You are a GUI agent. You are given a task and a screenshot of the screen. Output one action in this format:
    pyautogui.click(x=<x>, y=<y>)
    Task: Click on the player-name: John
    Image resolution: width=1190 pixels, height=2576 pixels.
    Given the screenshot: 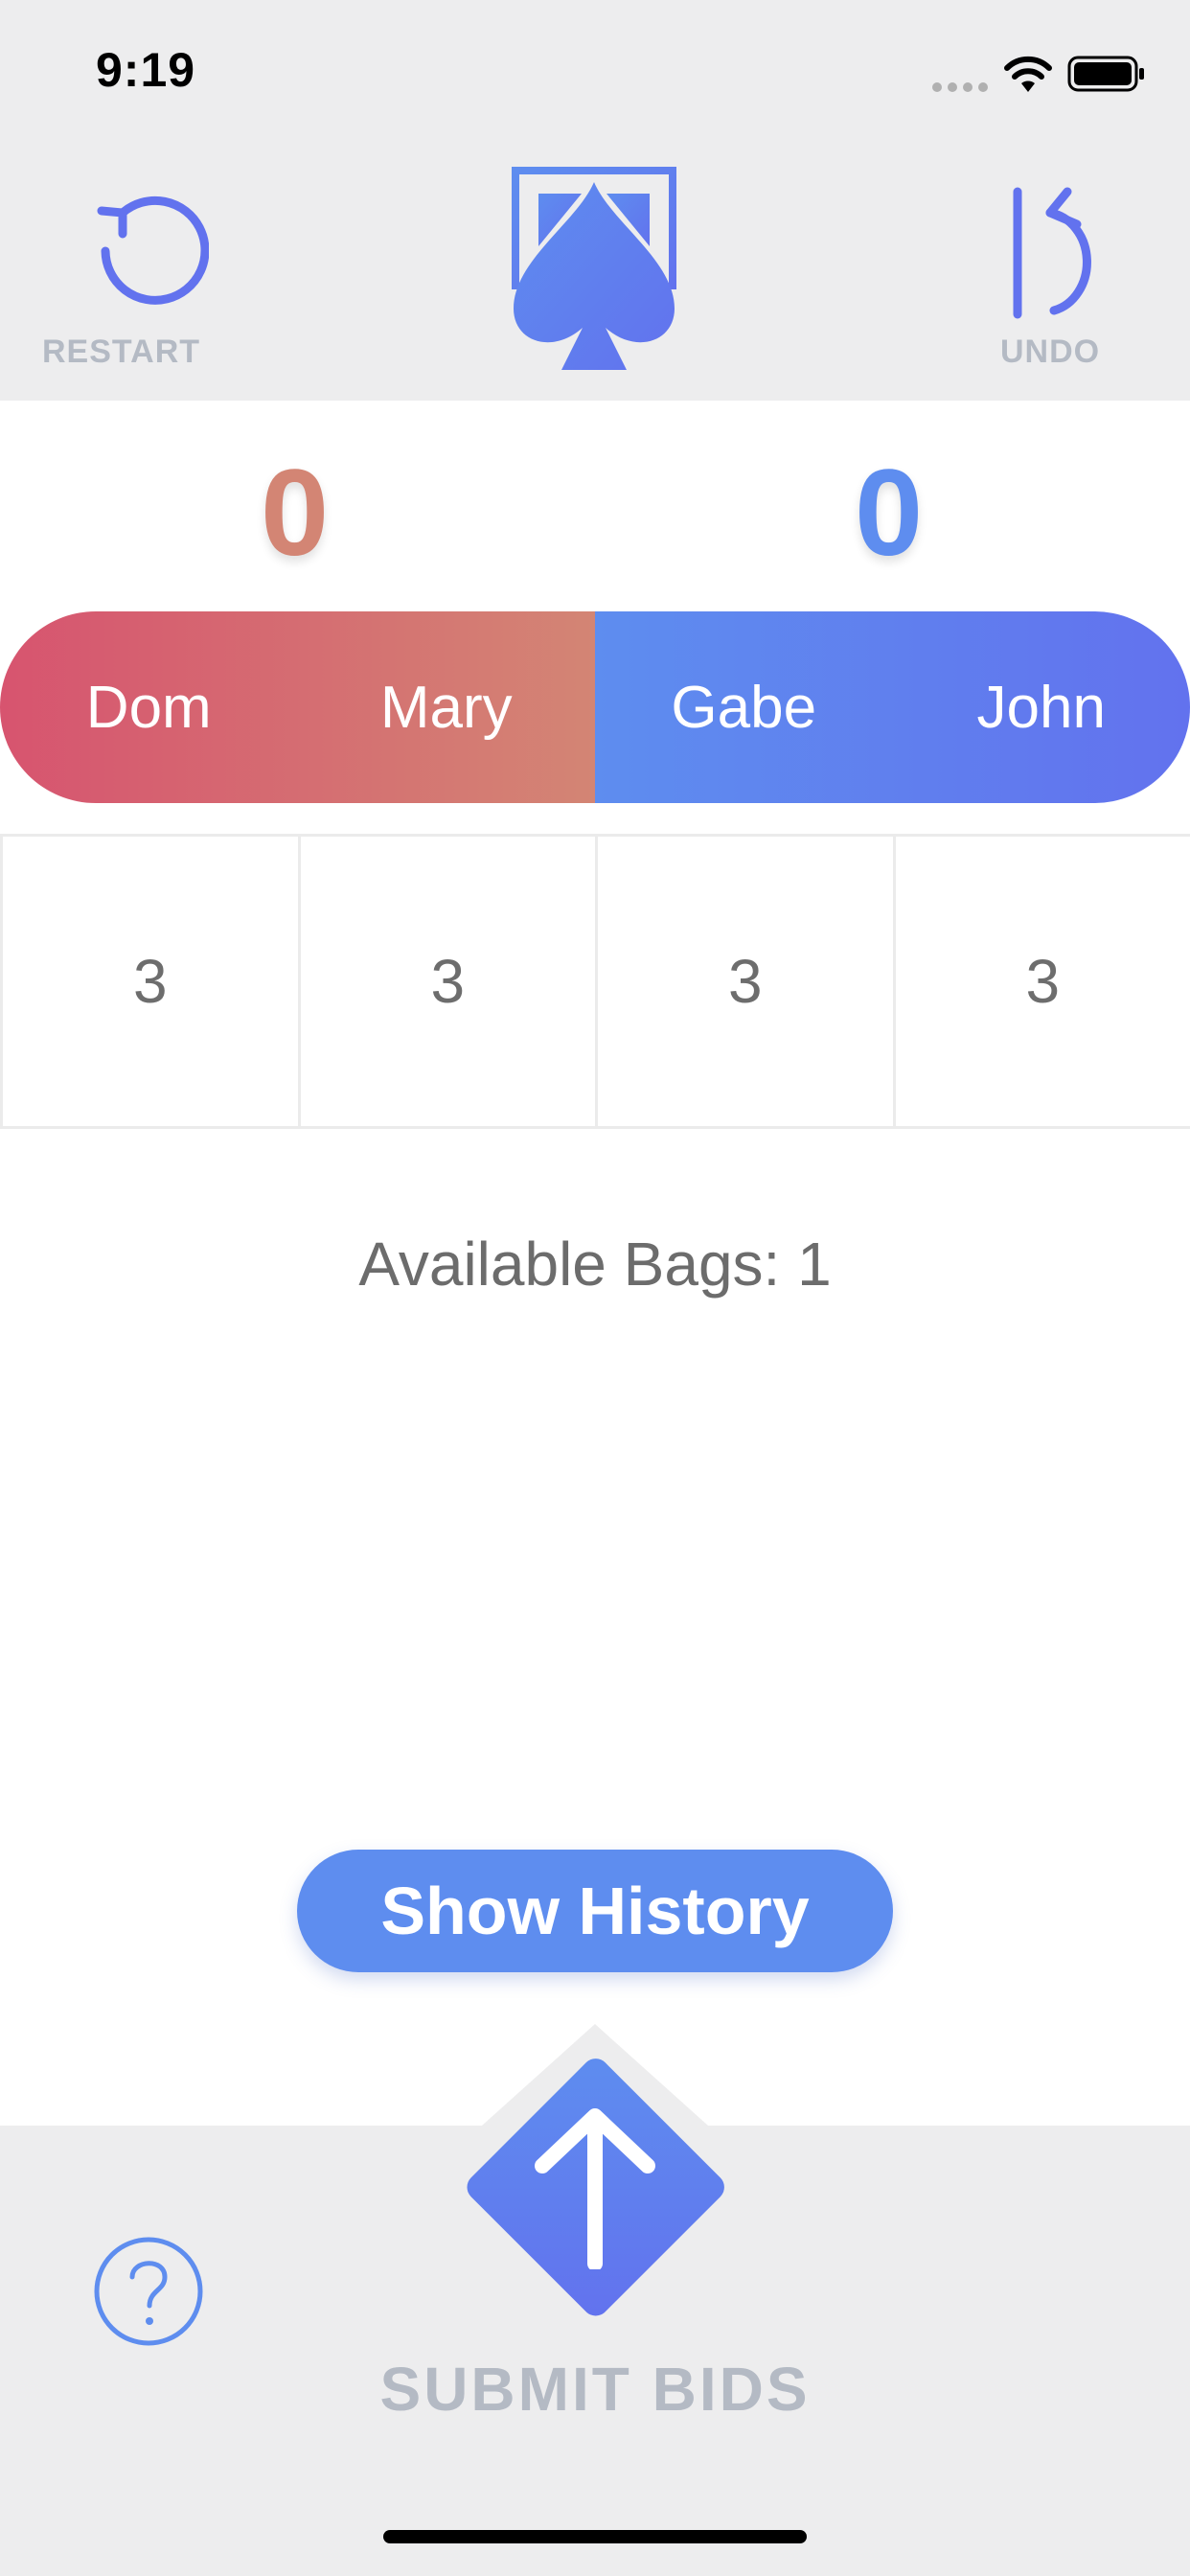 What is the action you would take?
    pyautogui.click(x=1041, y=707)
    